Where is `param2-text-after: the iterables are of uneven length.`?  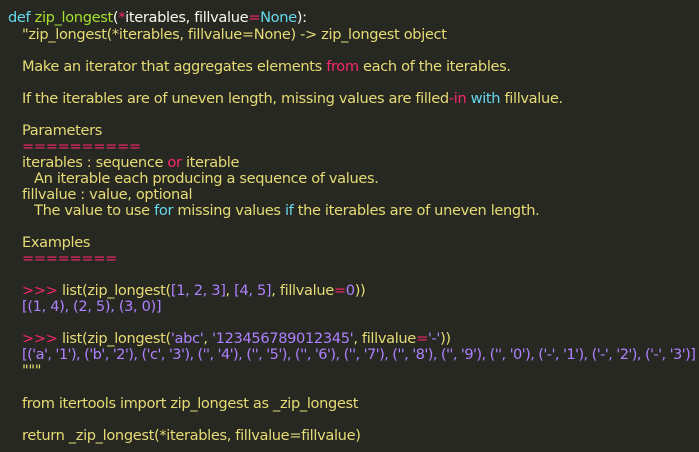 param2-text-after: the iterables are of uneven length. is located at coordinates (416, 210).